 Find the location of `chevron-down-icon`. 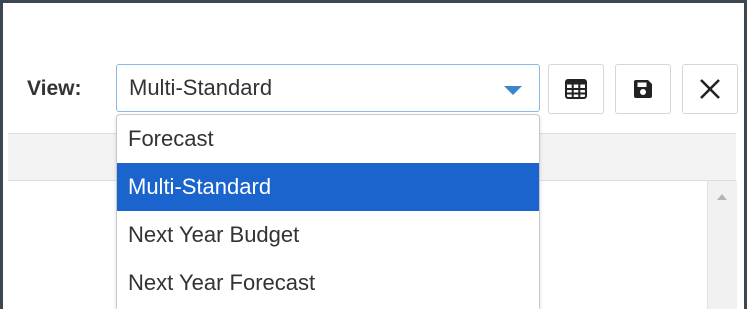

chevron-down-icon is located at coordinates (513, 90).